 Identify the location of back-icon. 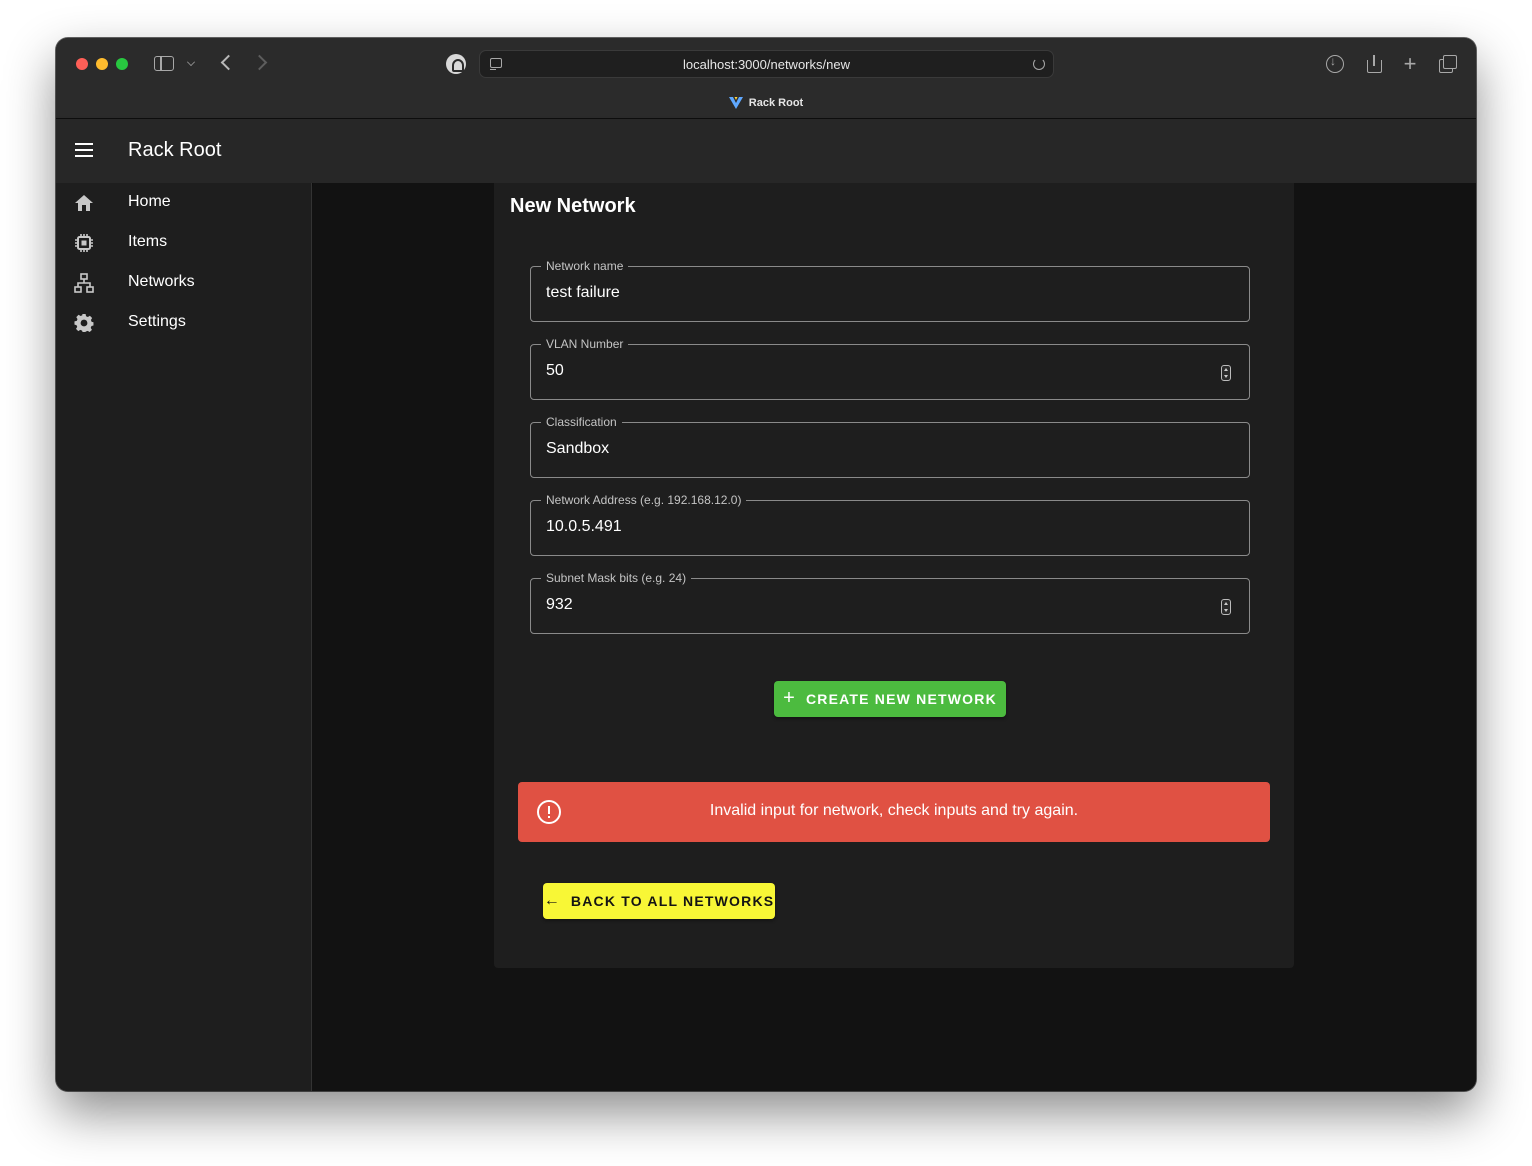
(228, 62).